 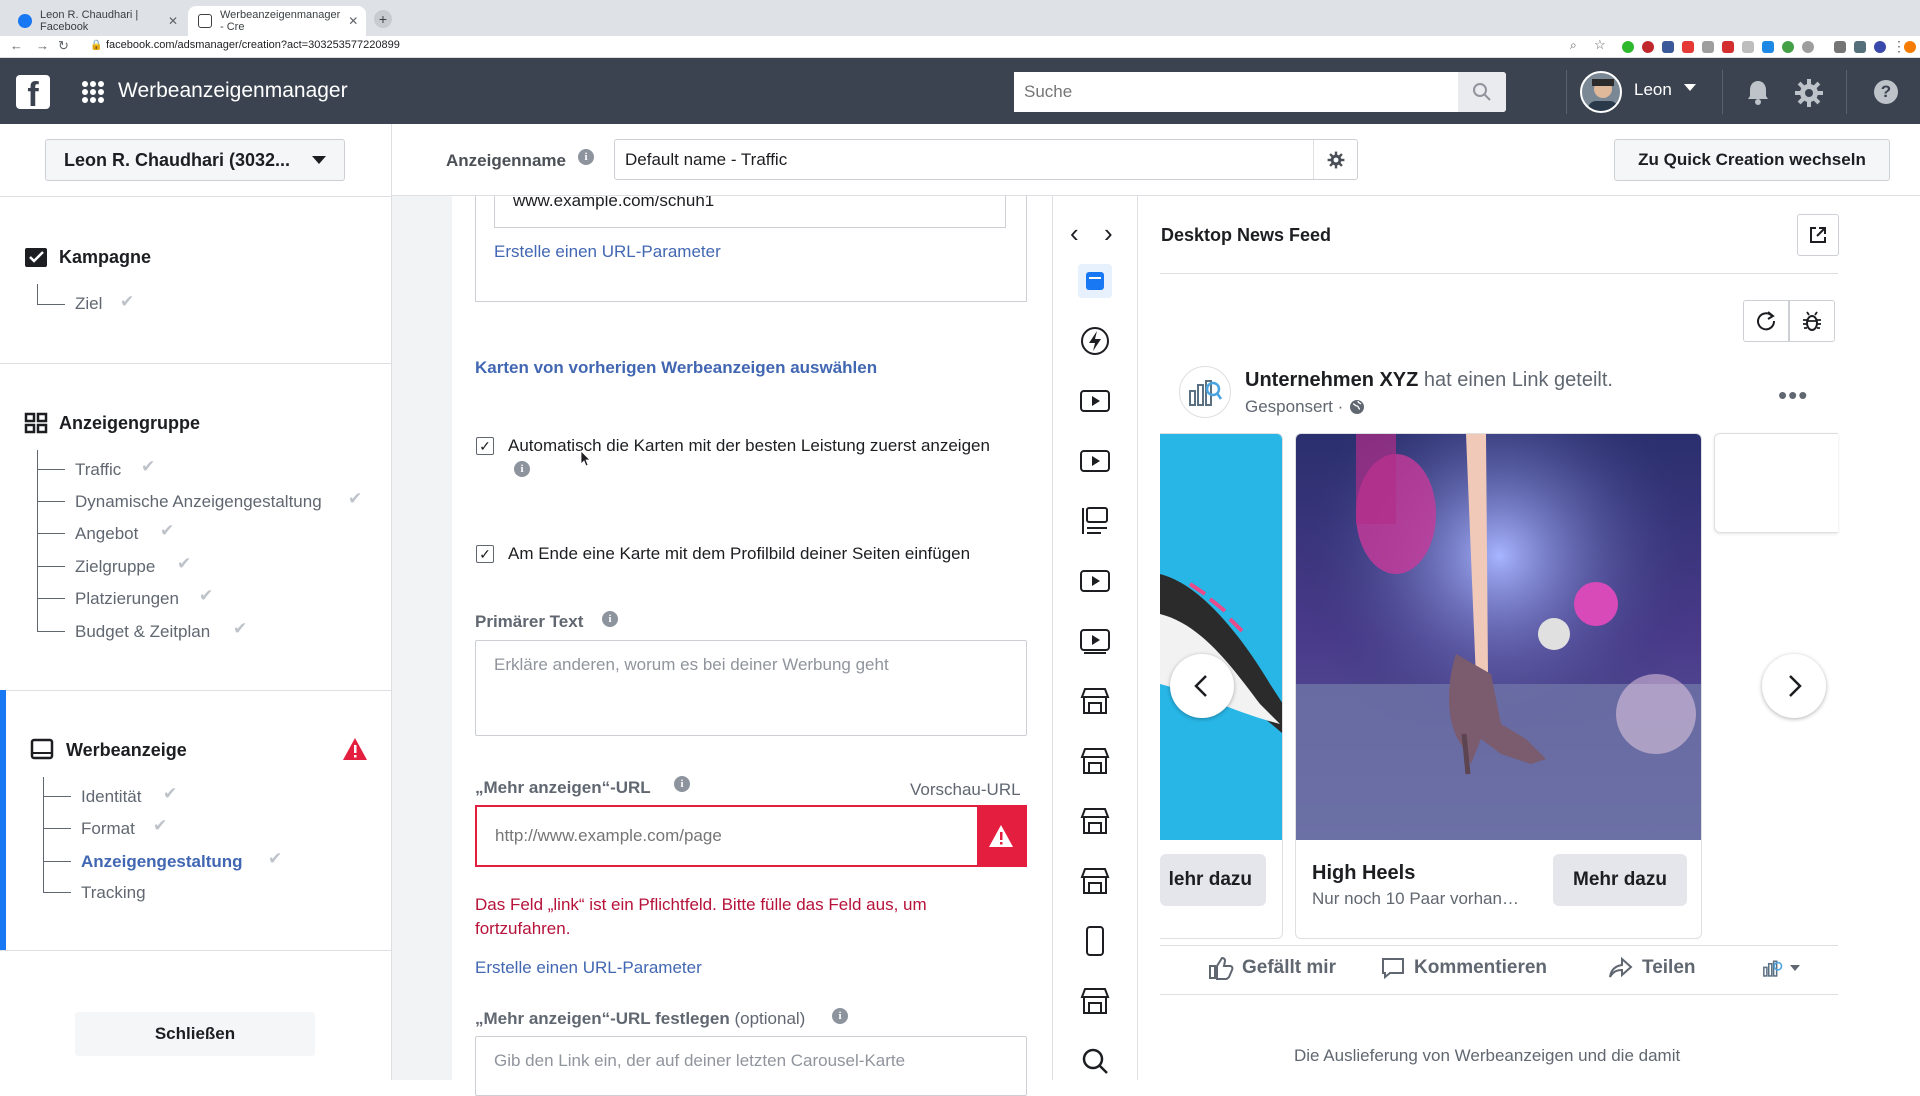 What do you see at coordinates (1074, 233) in the screenshot?
I see `previous-placement-icon: ‹` at bounding box center [1074, 233].